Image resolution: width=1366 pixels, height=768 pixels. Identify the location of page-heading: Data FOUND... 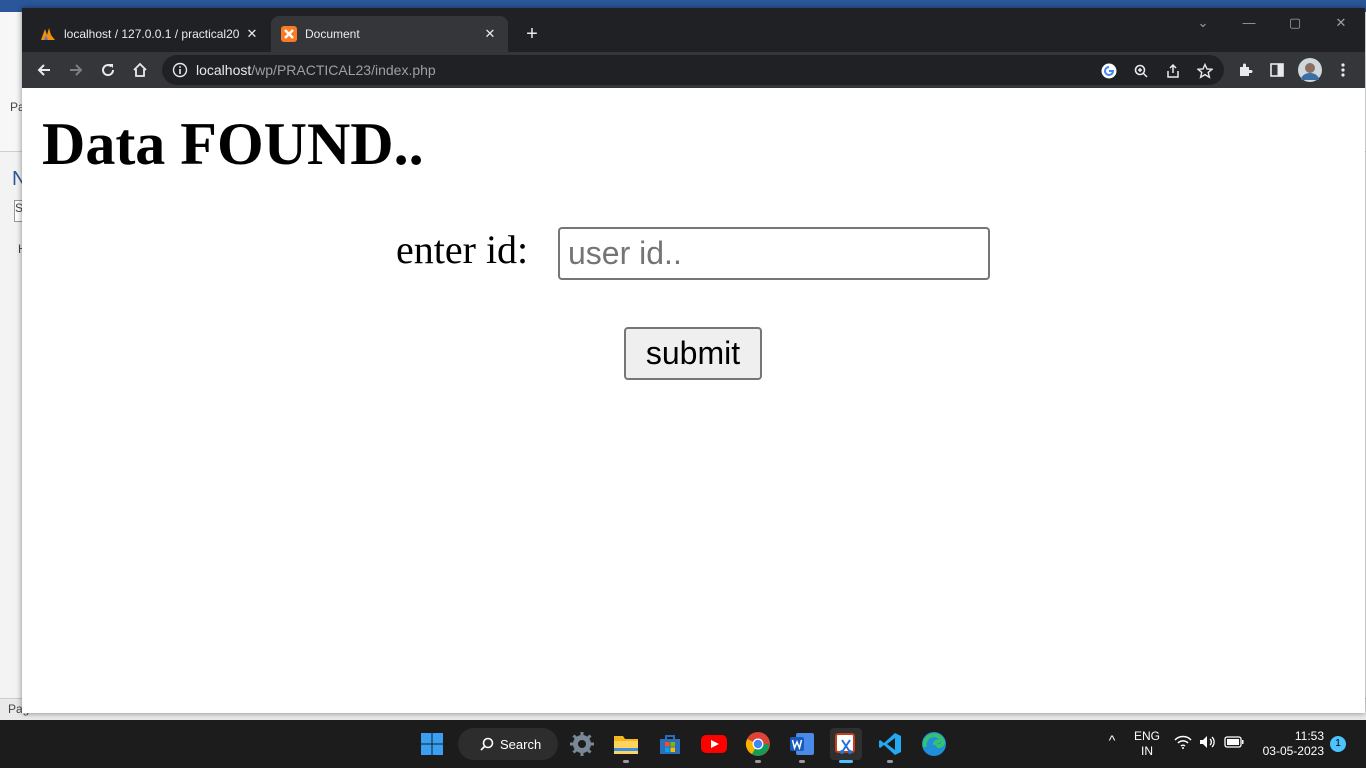
(233, 144).